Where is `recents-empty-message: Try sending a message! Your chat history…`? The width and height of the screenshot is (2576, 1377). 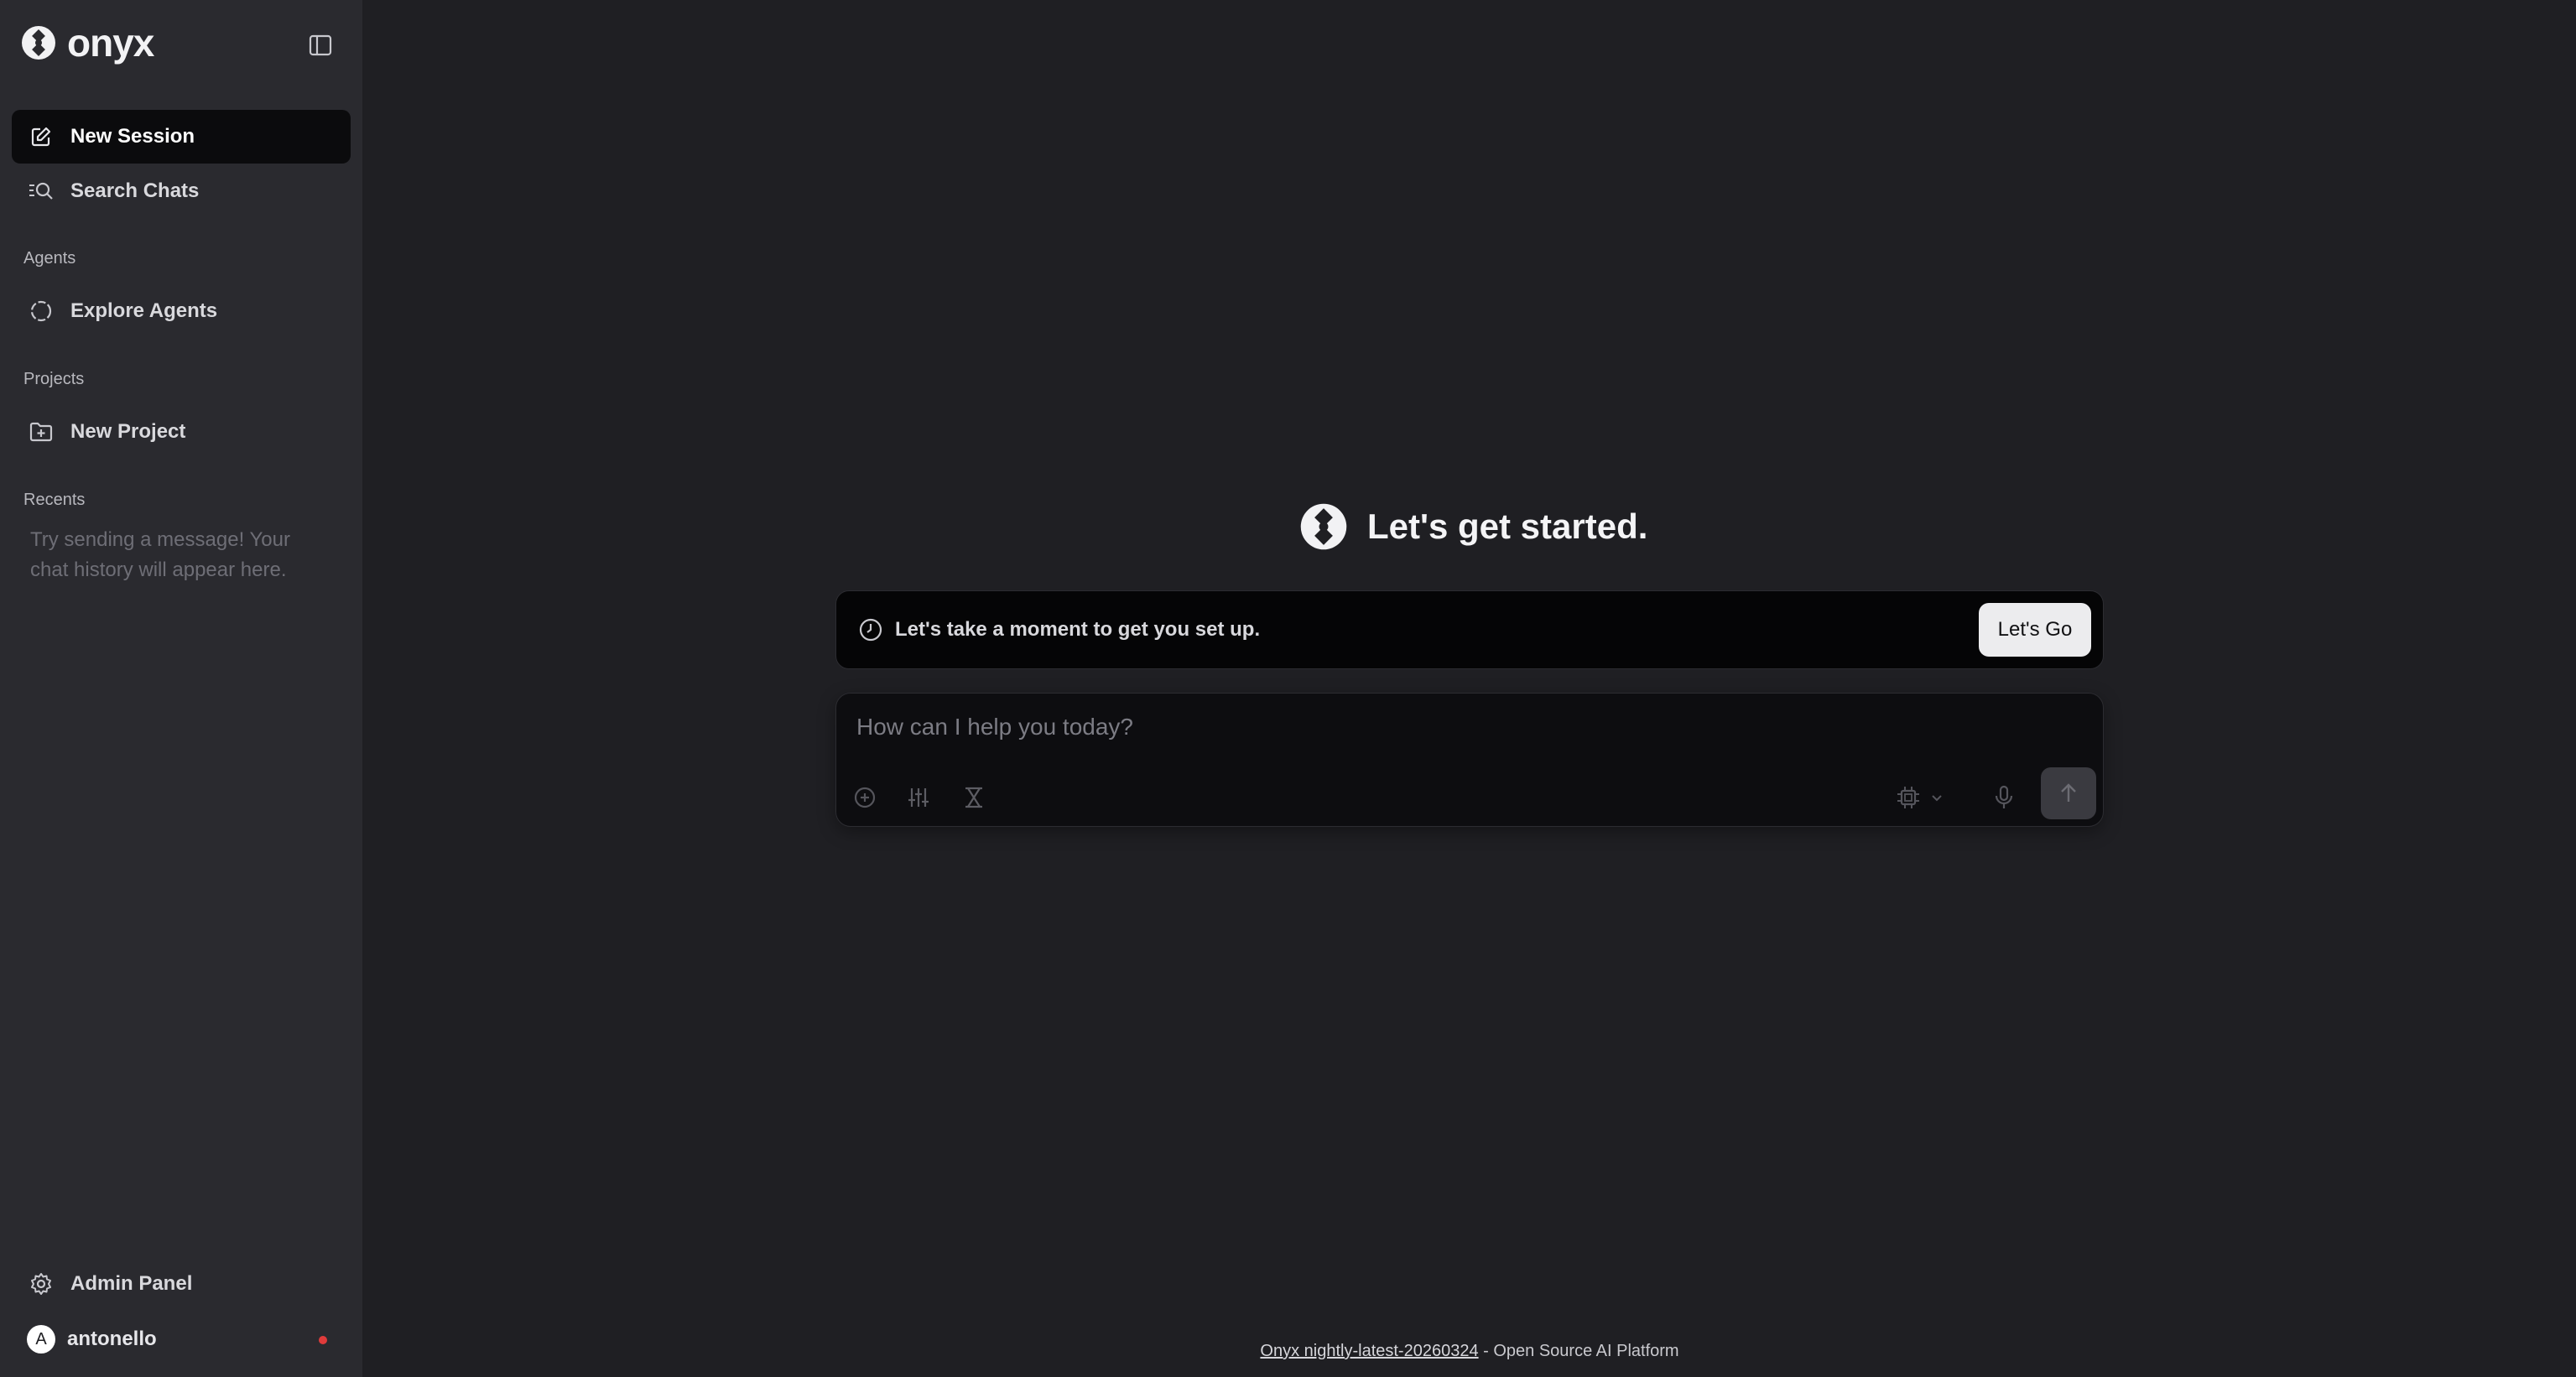 recents-empty-message: Try sending a message! Your chat history… is located at coordinates (160, 554).